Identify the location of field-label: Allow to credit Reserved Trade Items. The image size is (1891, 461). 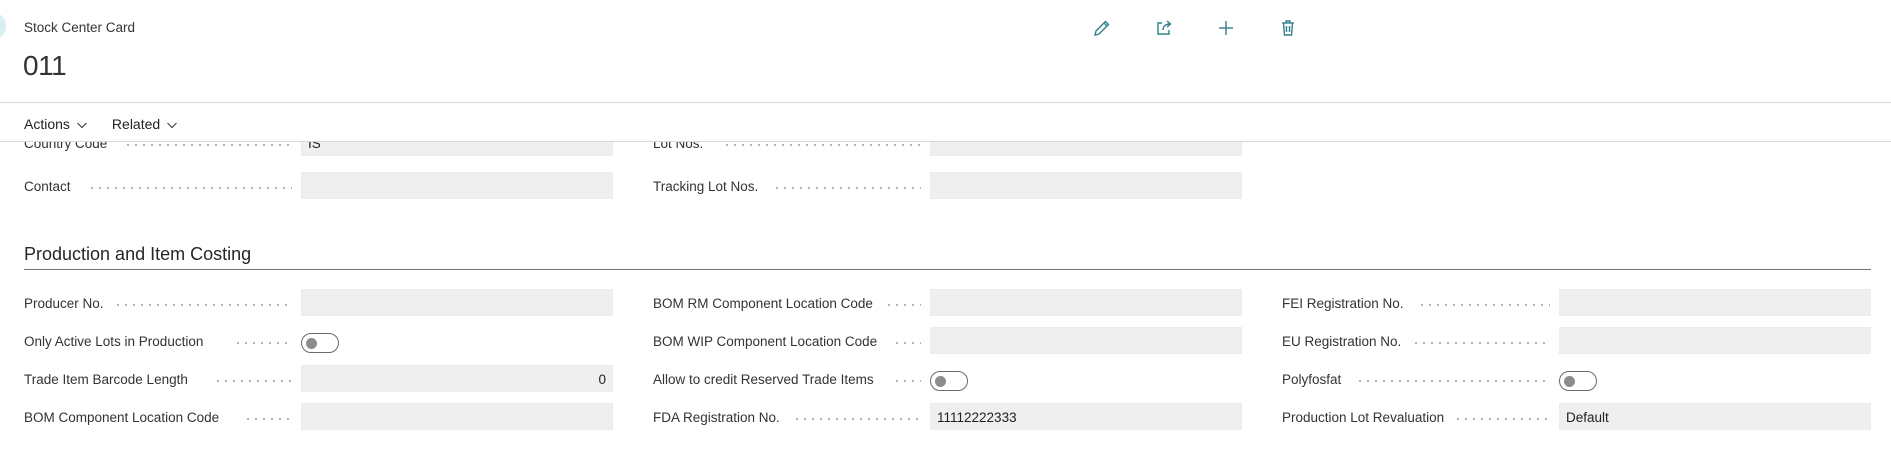
(766, 379).